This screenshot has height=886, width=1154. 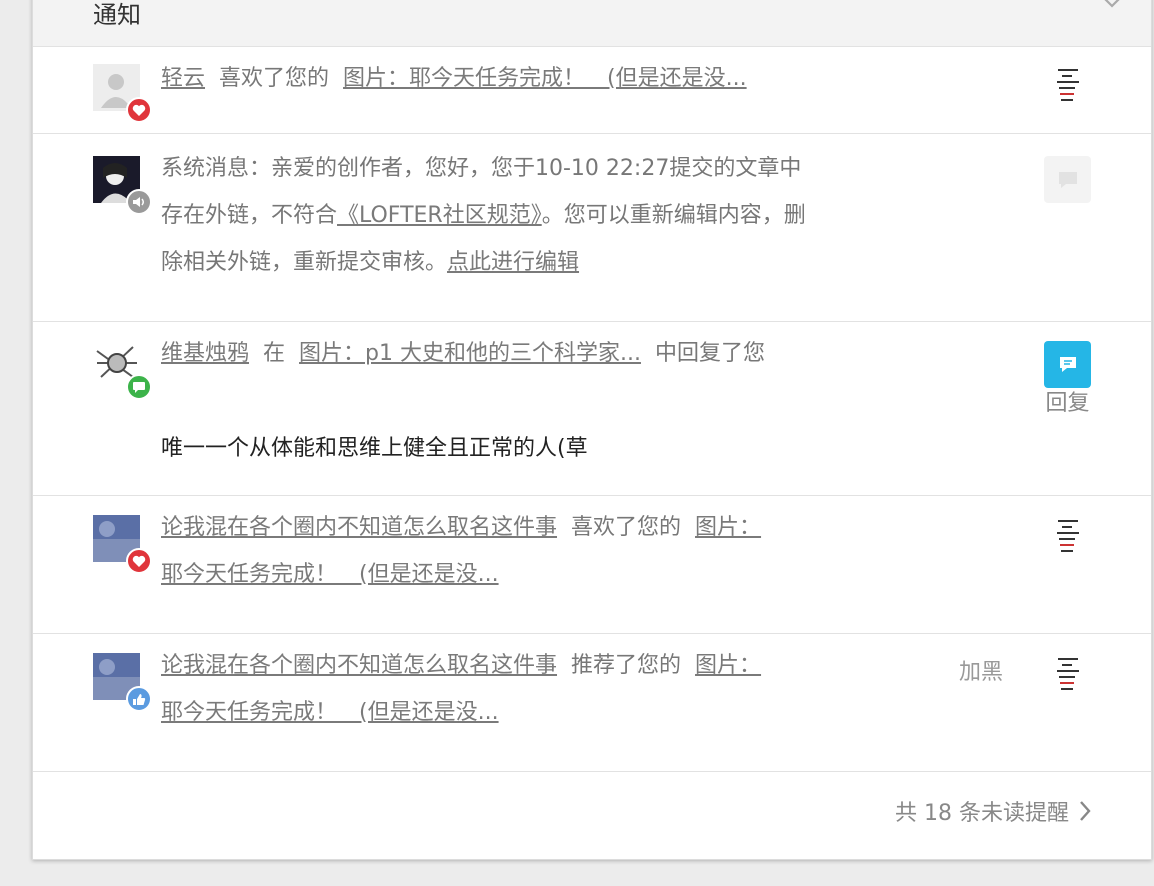 I want to click on unread-count-text: 共 18 条未读提醒, so click(x=982, y=813).